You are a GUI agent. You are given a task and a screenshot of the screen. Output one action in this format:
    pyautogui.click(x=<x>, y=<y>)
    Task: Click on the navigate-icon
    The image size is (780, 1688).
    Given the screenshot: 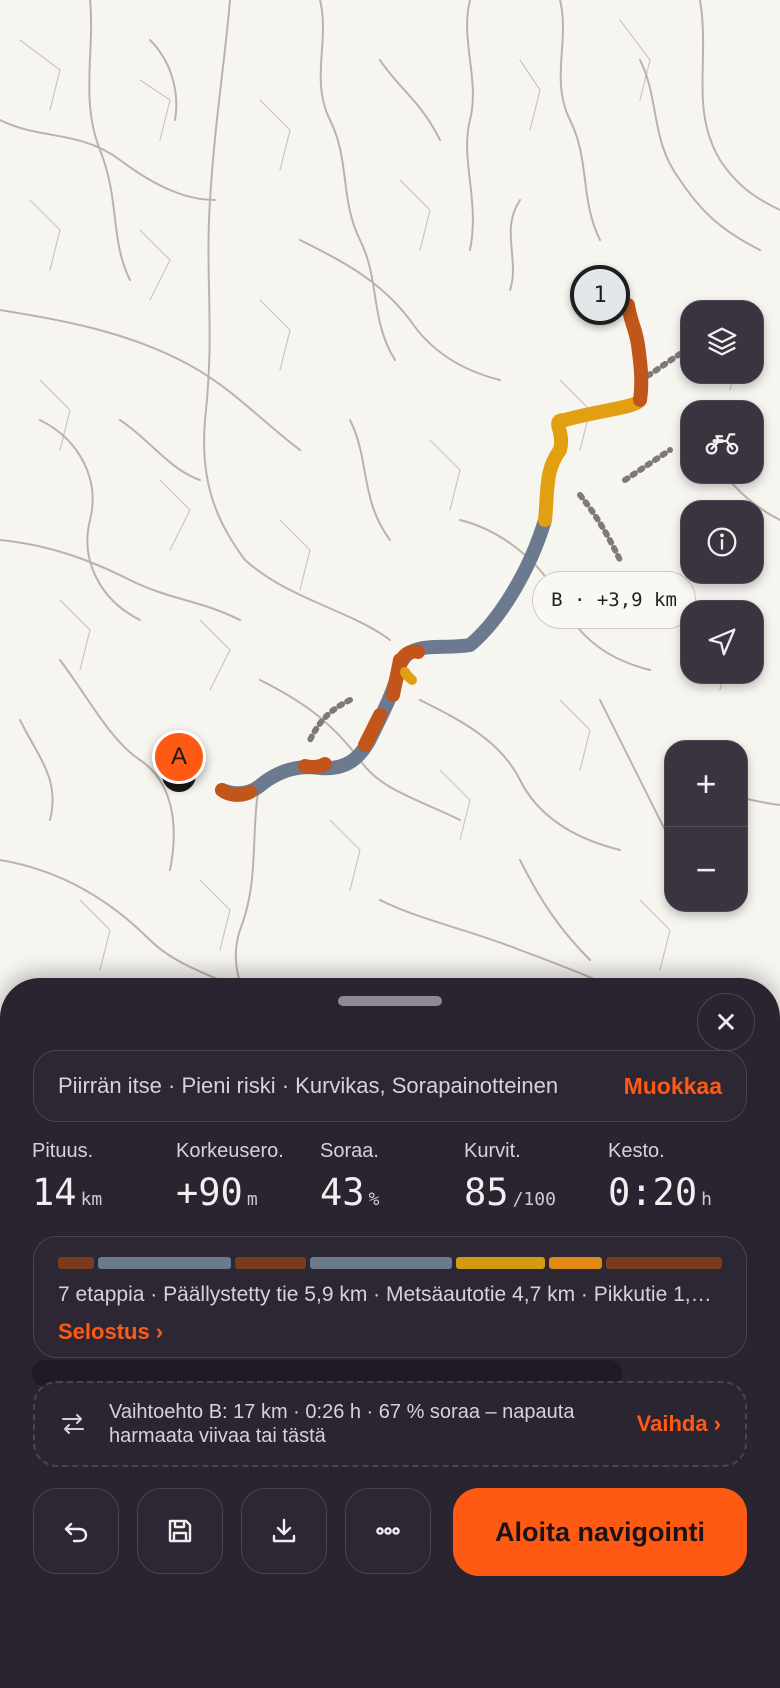 What is the action you would take?
    pyautogui.click(x=722, y=642)
    